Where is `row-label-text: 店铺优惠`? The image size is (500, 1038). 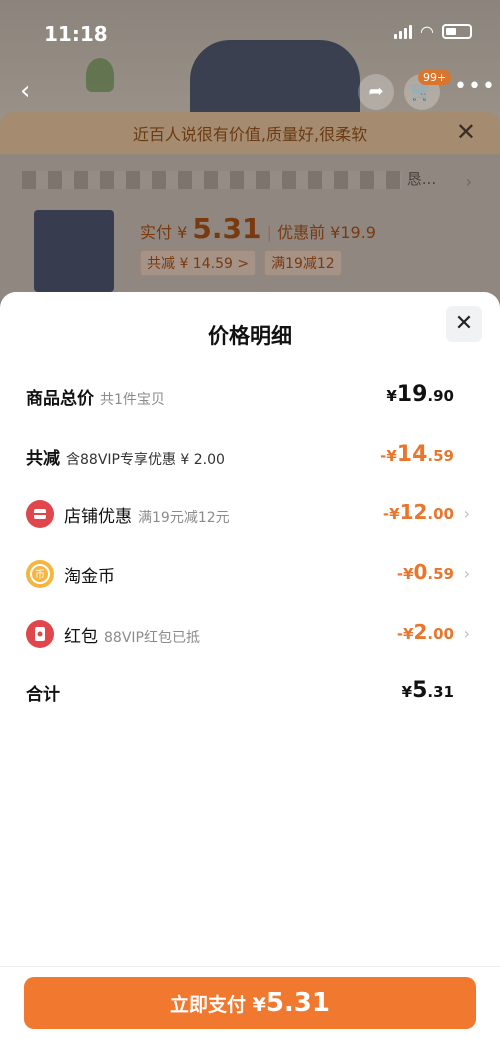 row-label-text: 店铺优惠 is located at coordinates (98, 517).